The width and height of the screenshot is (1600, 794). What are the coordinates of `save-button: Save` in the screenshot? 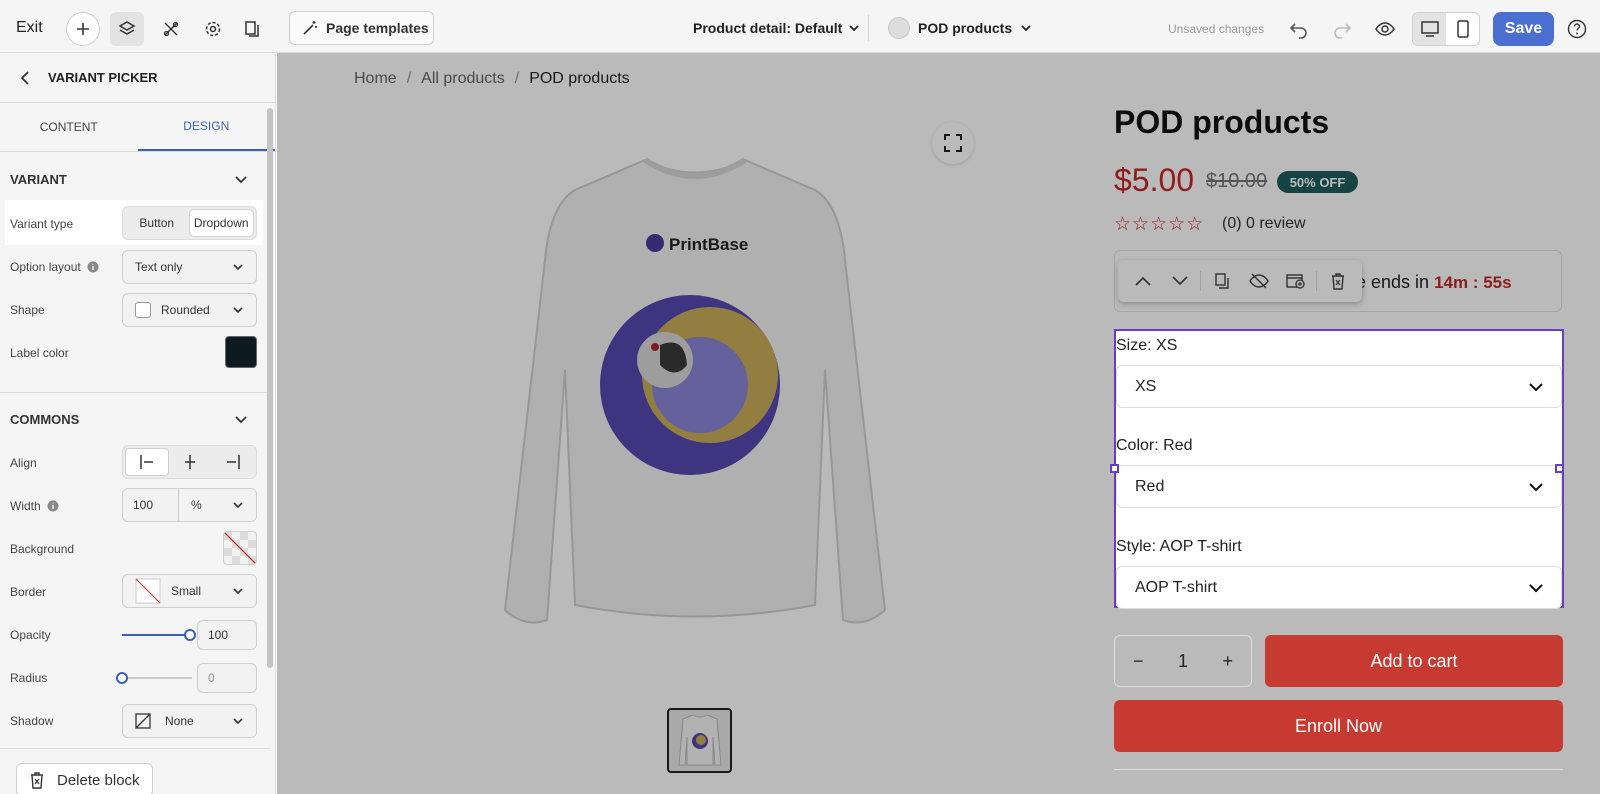 It's located at (1523, 29).